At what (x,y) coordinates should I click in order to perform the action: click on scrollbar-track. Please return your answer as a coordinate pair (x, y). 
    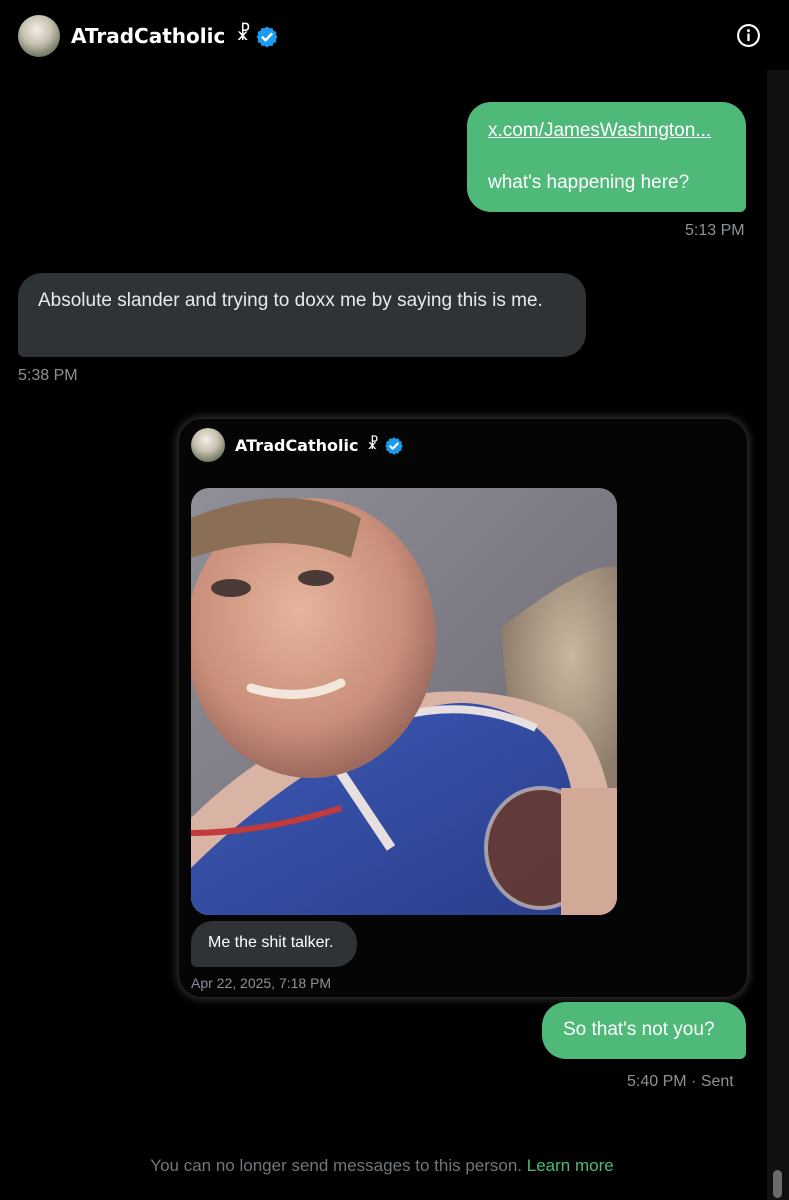
    Looking at the image, I should click on (778, 635).